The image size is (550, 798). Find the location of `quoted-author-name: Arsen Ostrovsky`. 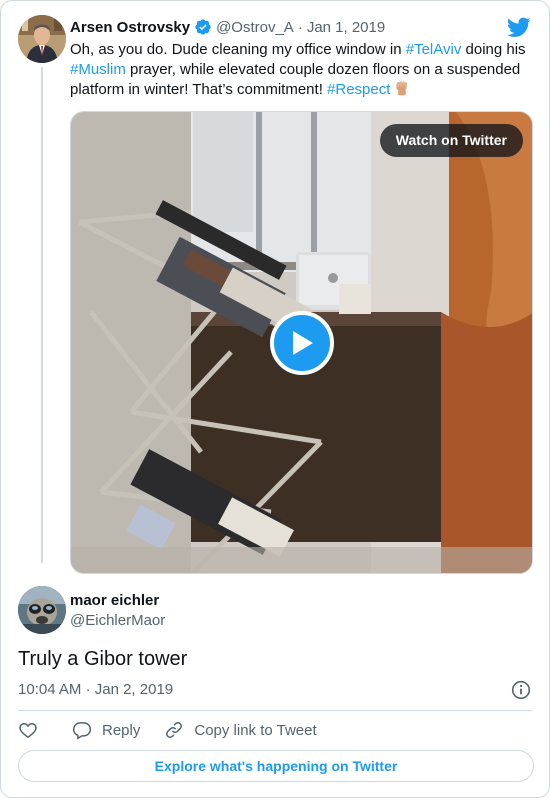

quoted-author-name: Arsen Ostrovsky is located at coordinates (130, 27).